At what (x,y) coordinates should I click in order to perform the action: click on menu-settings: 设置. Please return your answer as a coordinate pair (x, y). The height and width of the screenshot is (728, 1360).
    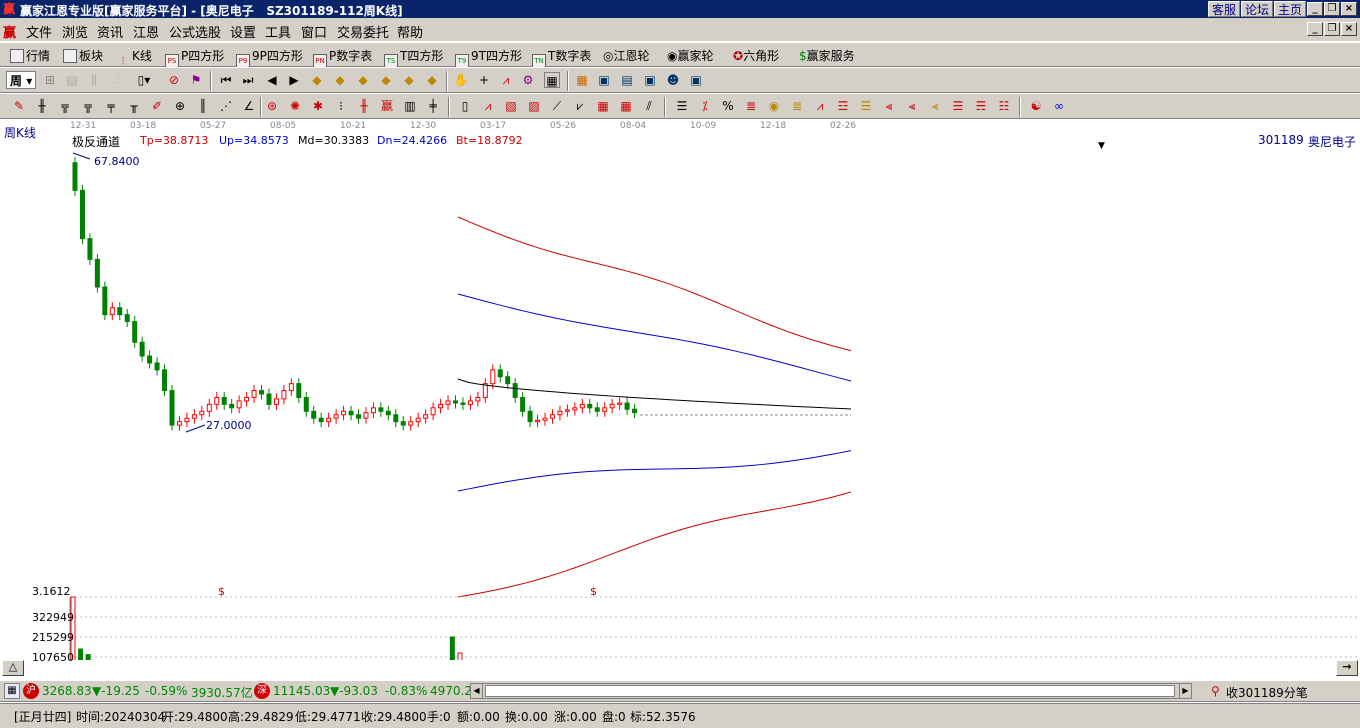
    Looking at the image, I should click on (243, 31).